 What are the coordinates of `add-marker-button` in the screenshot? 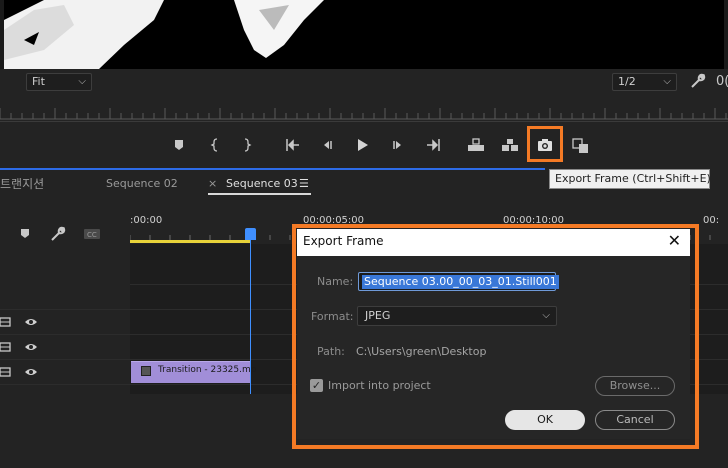 It's located at (180, 145).